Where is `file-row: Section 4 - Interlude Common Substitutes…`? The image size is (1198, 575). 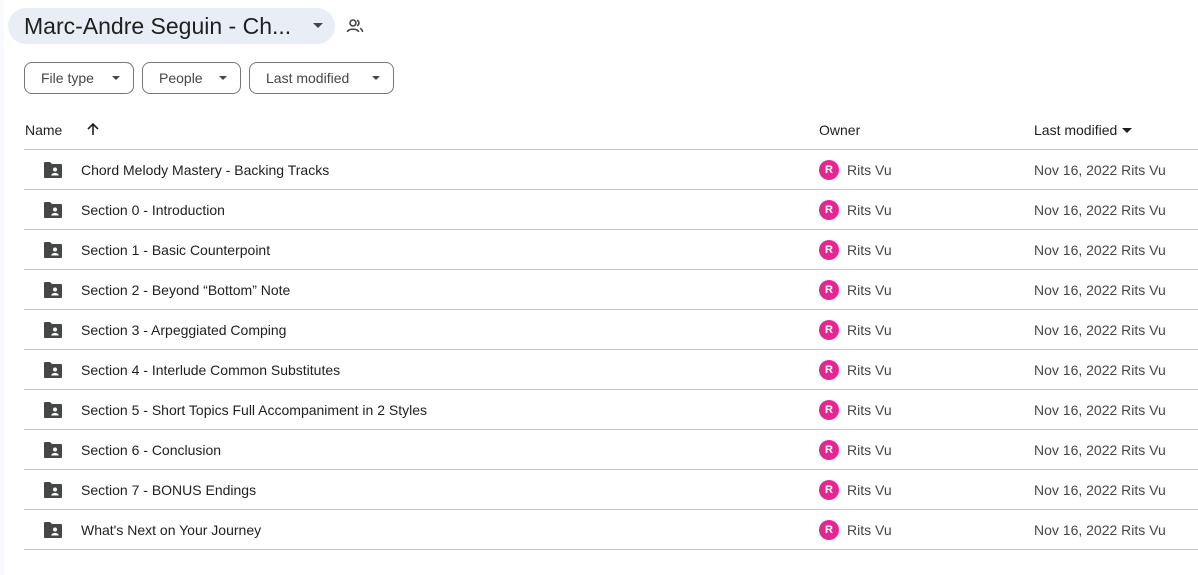 file-row: Section 4 - Interlude Common Substitutes… is located at coordinates (611, 370).